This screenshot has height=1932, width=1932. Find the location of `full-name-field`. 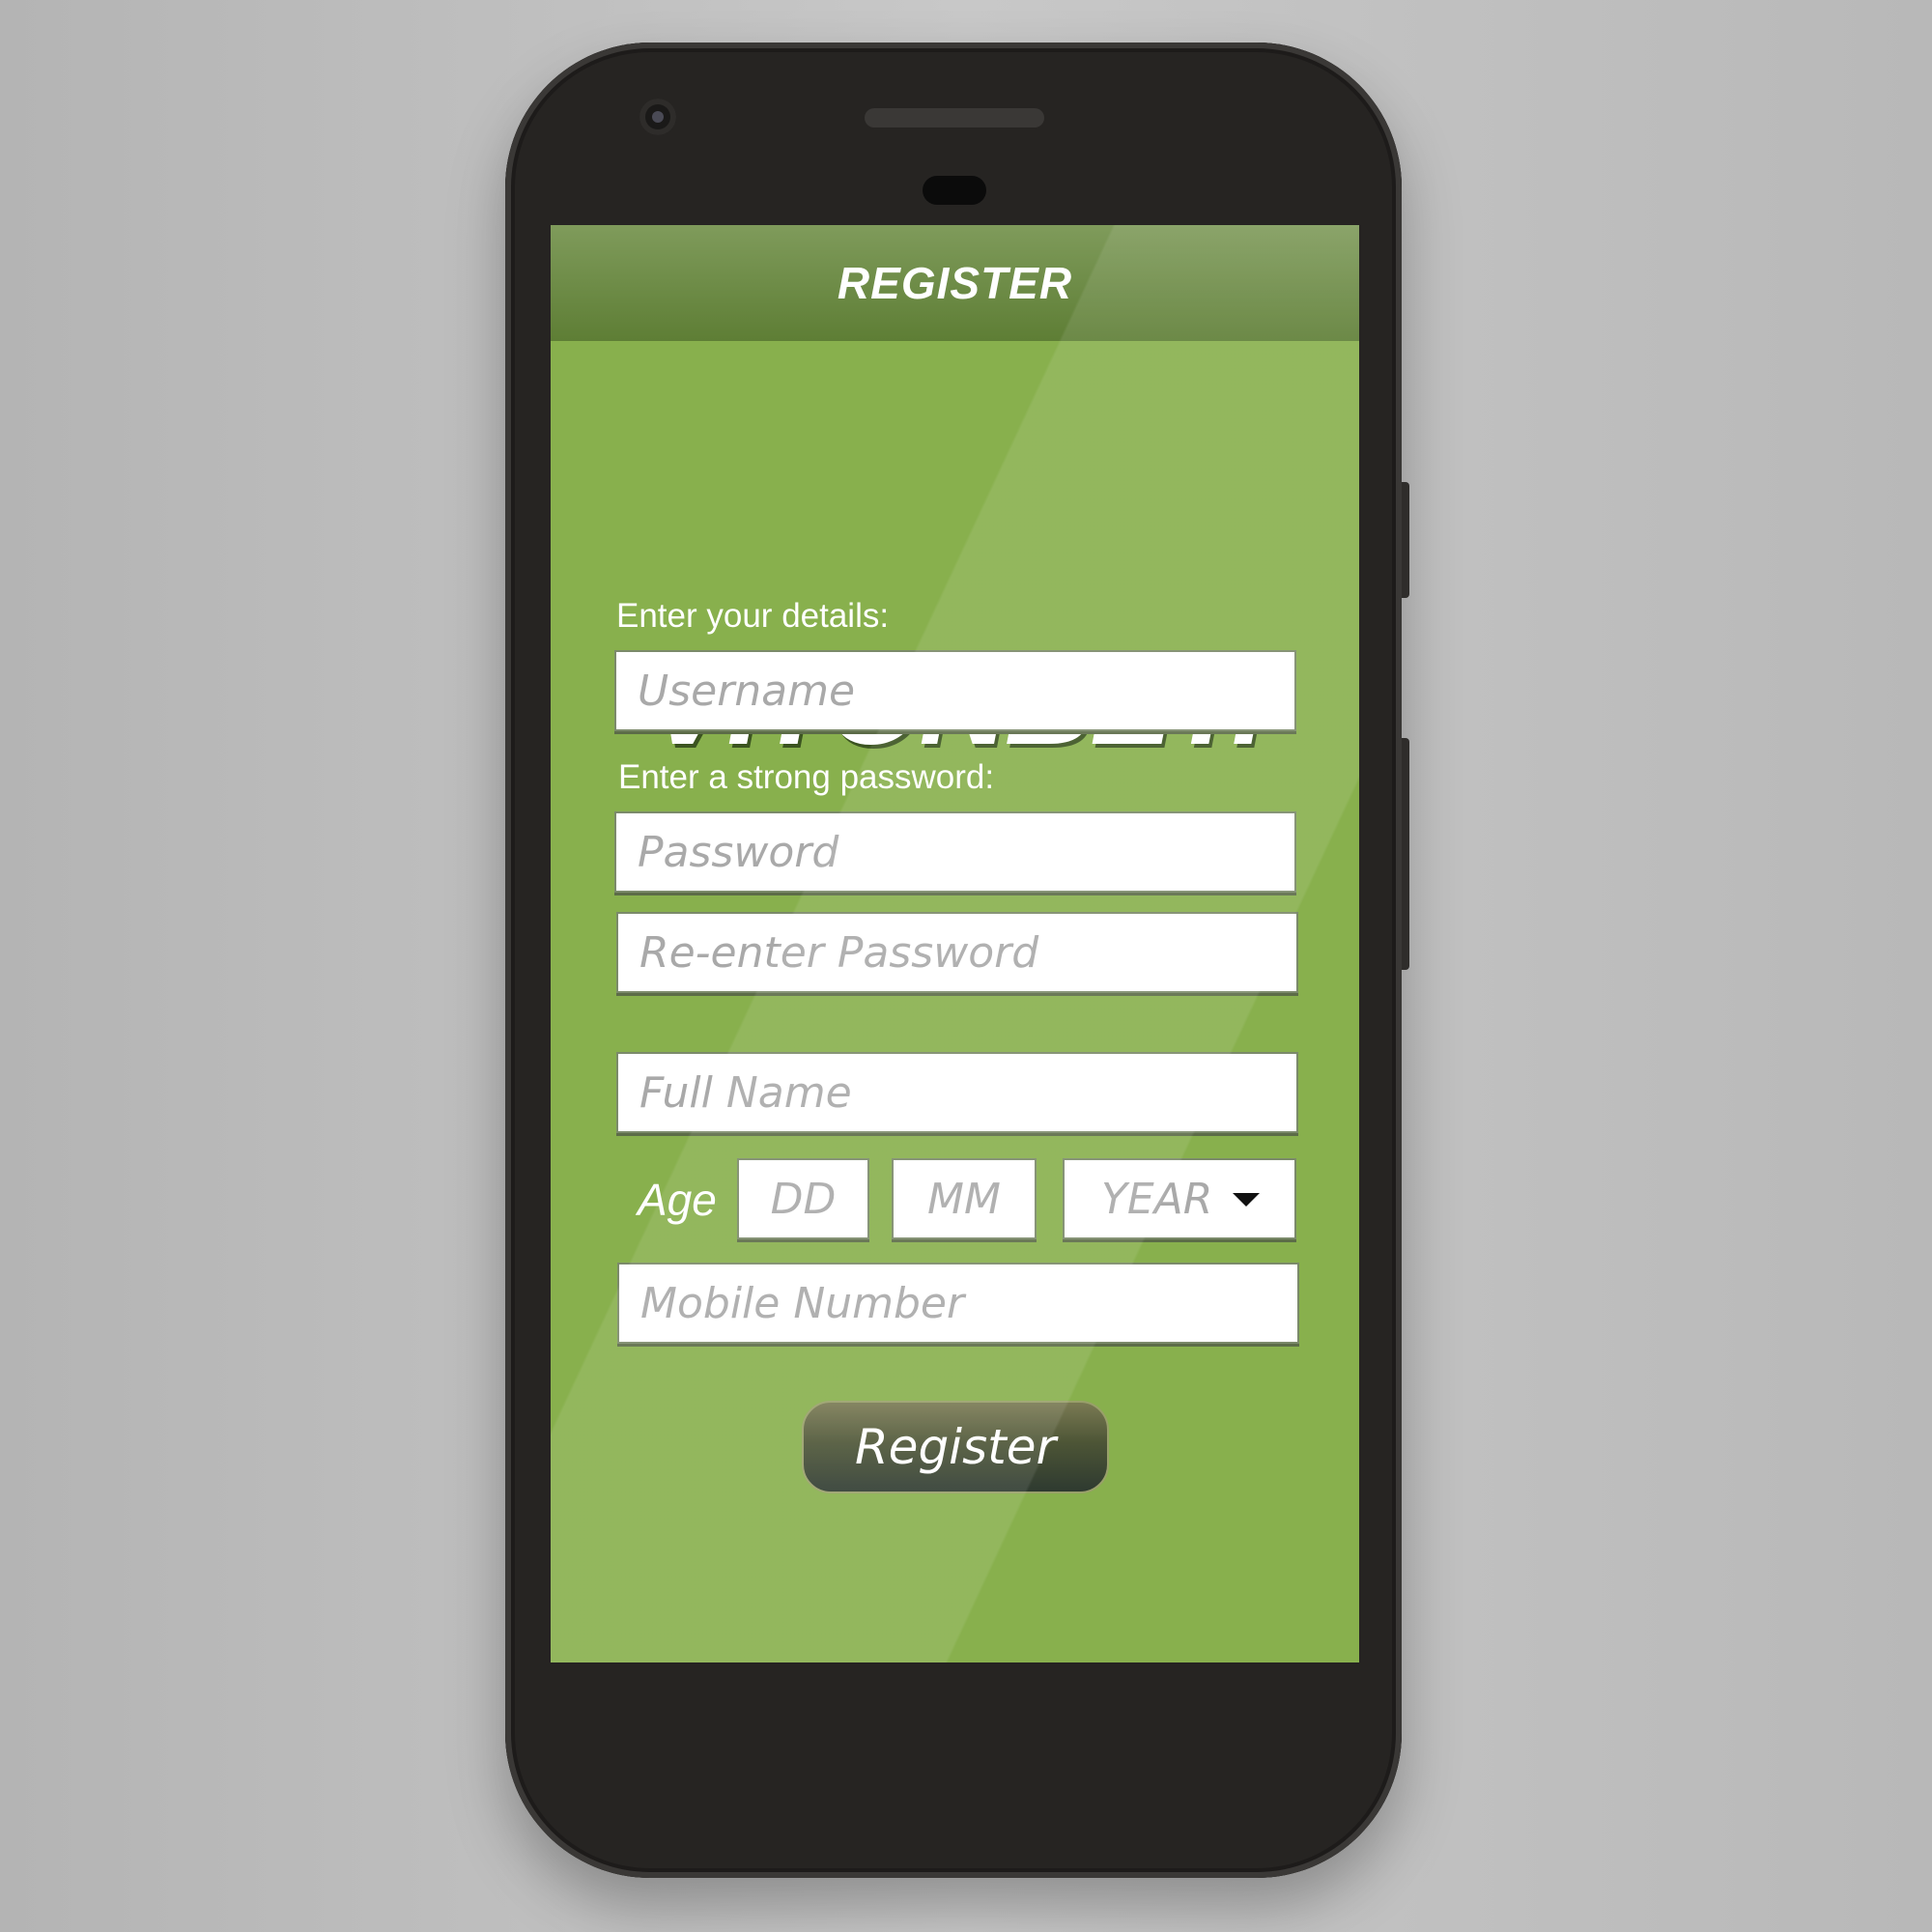

full-name-field is located at coordinates (957, 1092).